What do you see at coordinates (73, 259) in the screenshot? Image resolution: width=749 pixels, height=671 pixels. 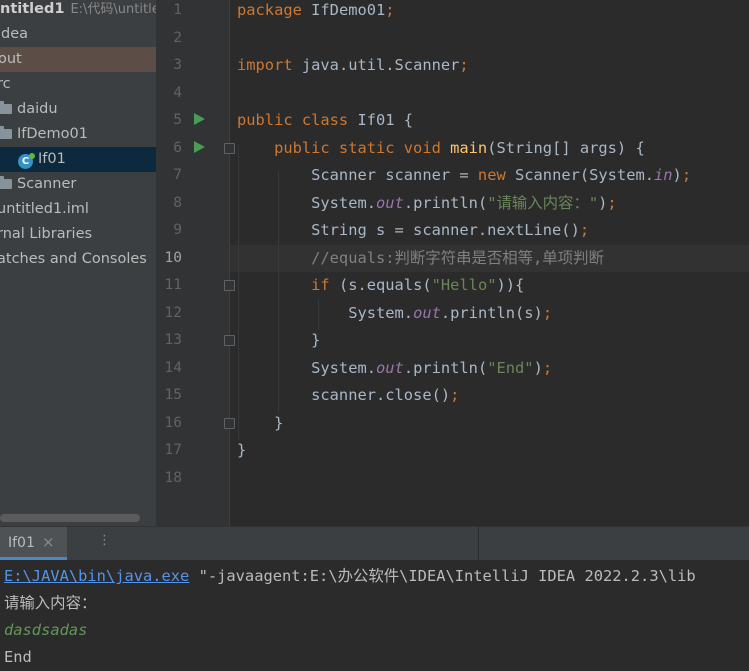 I see `tree-item-label: atches and Consoles` at bounding box center [73, 259].